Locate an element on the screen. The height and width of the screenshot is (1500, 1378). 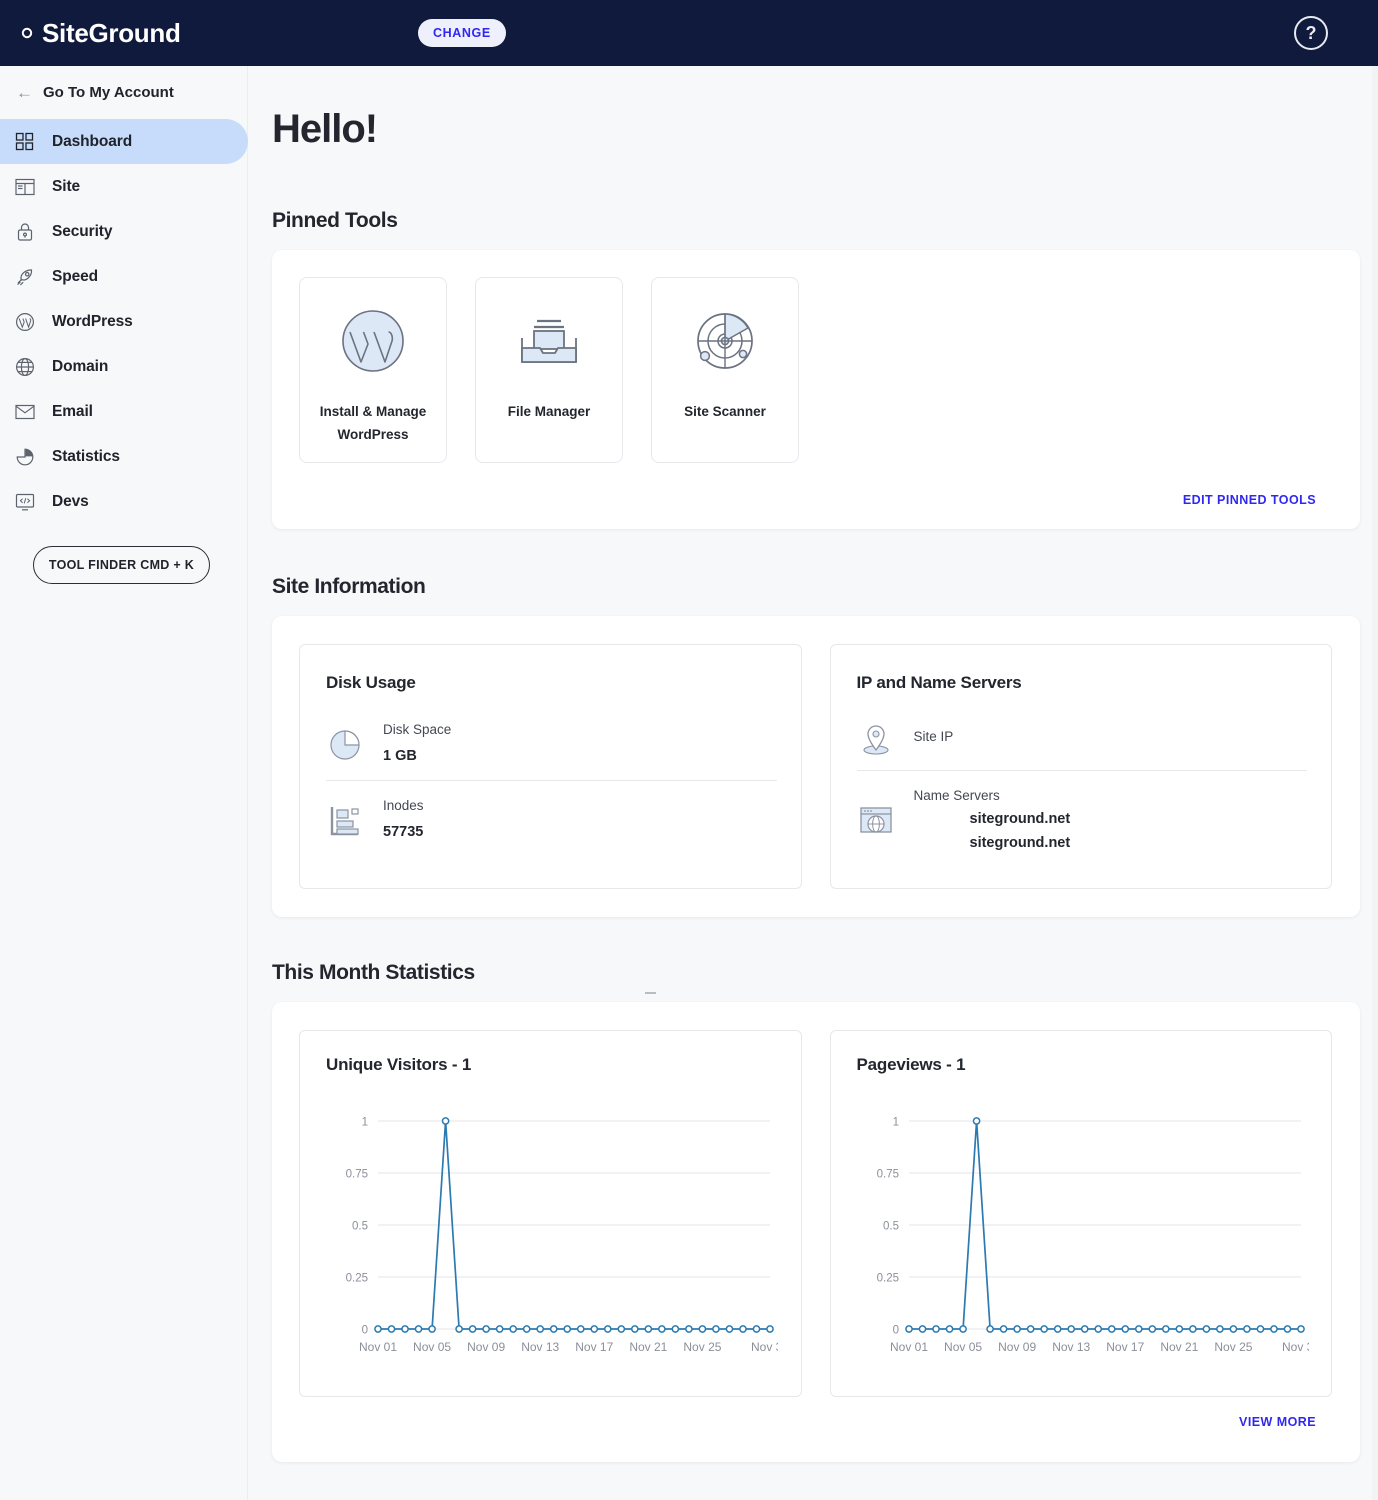
sidebar-item-label: Statistics is located at coordinates (86, 456).